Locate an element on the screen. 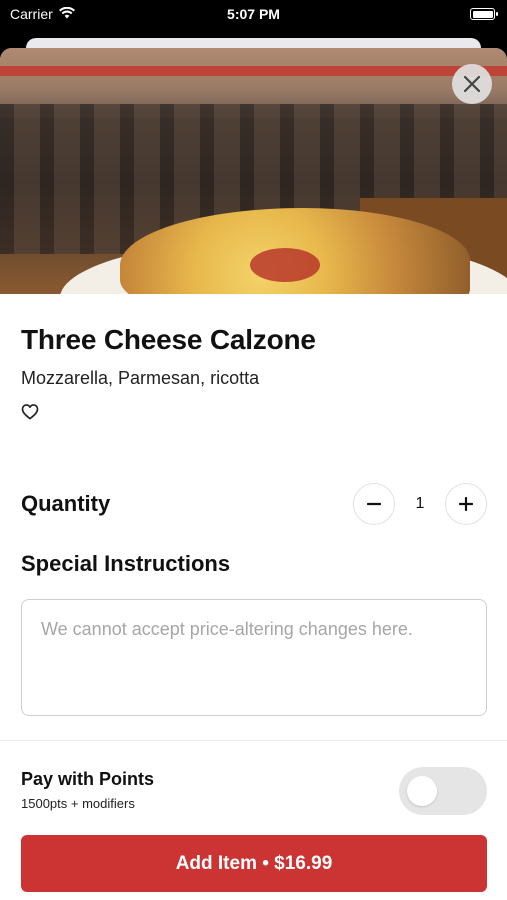 The width and height of the screenshot is (507, 900). quantity-value: 1 is located at coordinates (420, 503).